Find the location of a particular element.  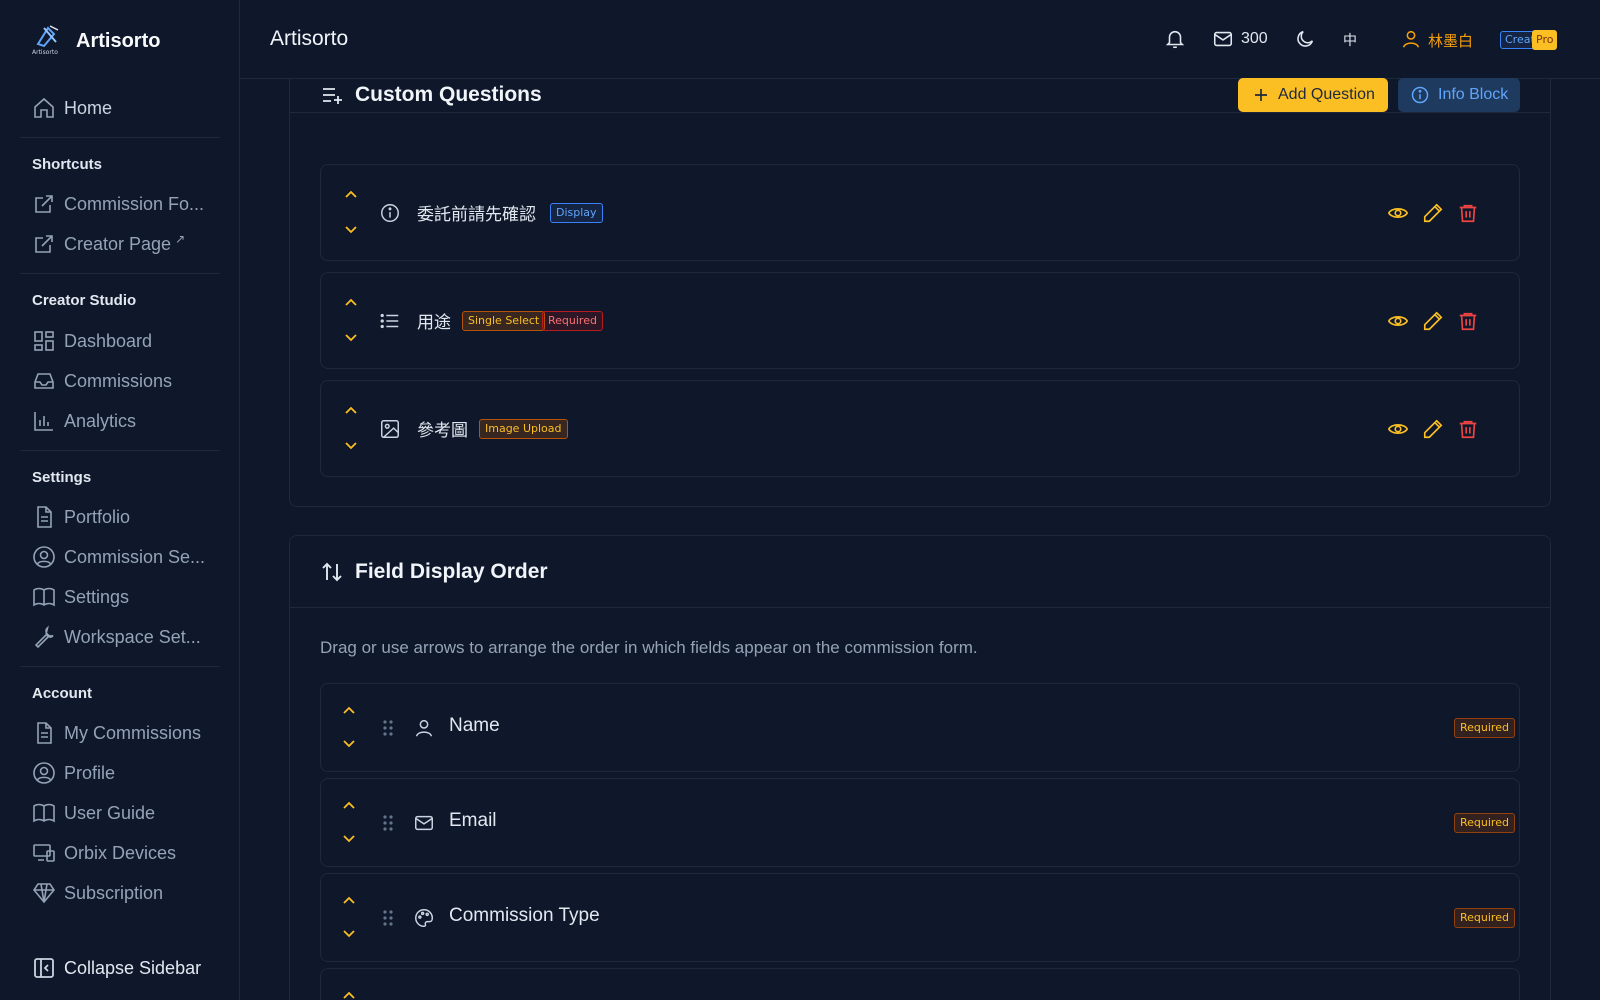

devices-icon is located at coordinates (44, 853).